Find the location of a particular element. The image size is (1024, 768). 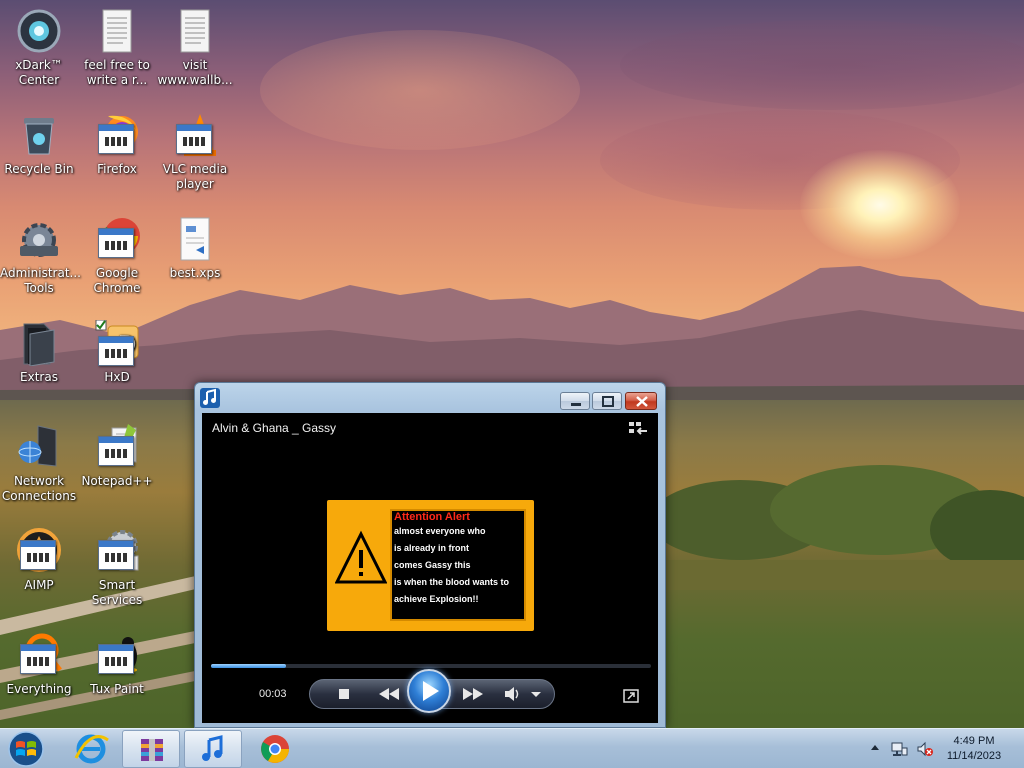

seek-bar-progress is located at coordinates (248, 666).